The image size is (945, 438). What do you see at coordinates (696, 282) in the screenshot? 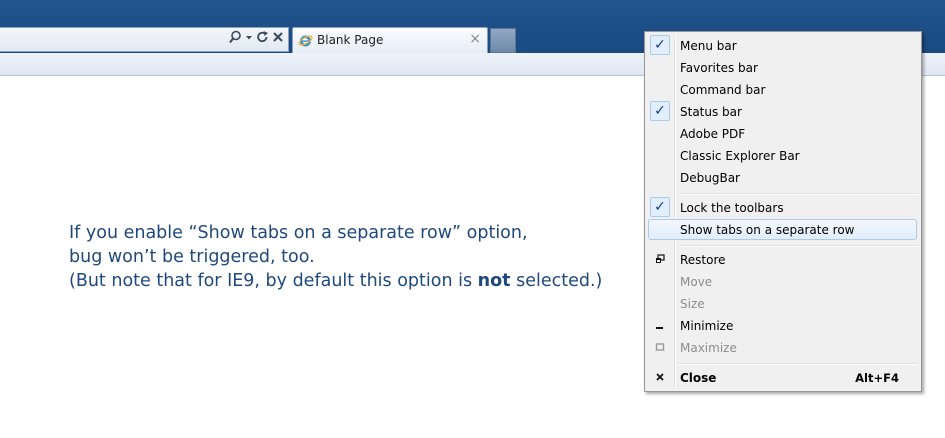
I see `menu-item-label: Move` at bounding box center [696, 282].